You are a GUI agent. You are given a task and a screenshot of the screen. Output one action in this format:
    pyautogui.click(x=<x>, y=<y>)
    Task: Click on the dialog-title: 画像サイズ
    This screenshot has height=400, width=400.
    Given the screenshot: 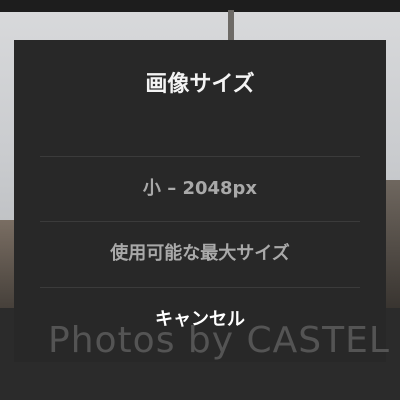 What is the action you would take?
    pyautogui.click(x=200, y=84)
    